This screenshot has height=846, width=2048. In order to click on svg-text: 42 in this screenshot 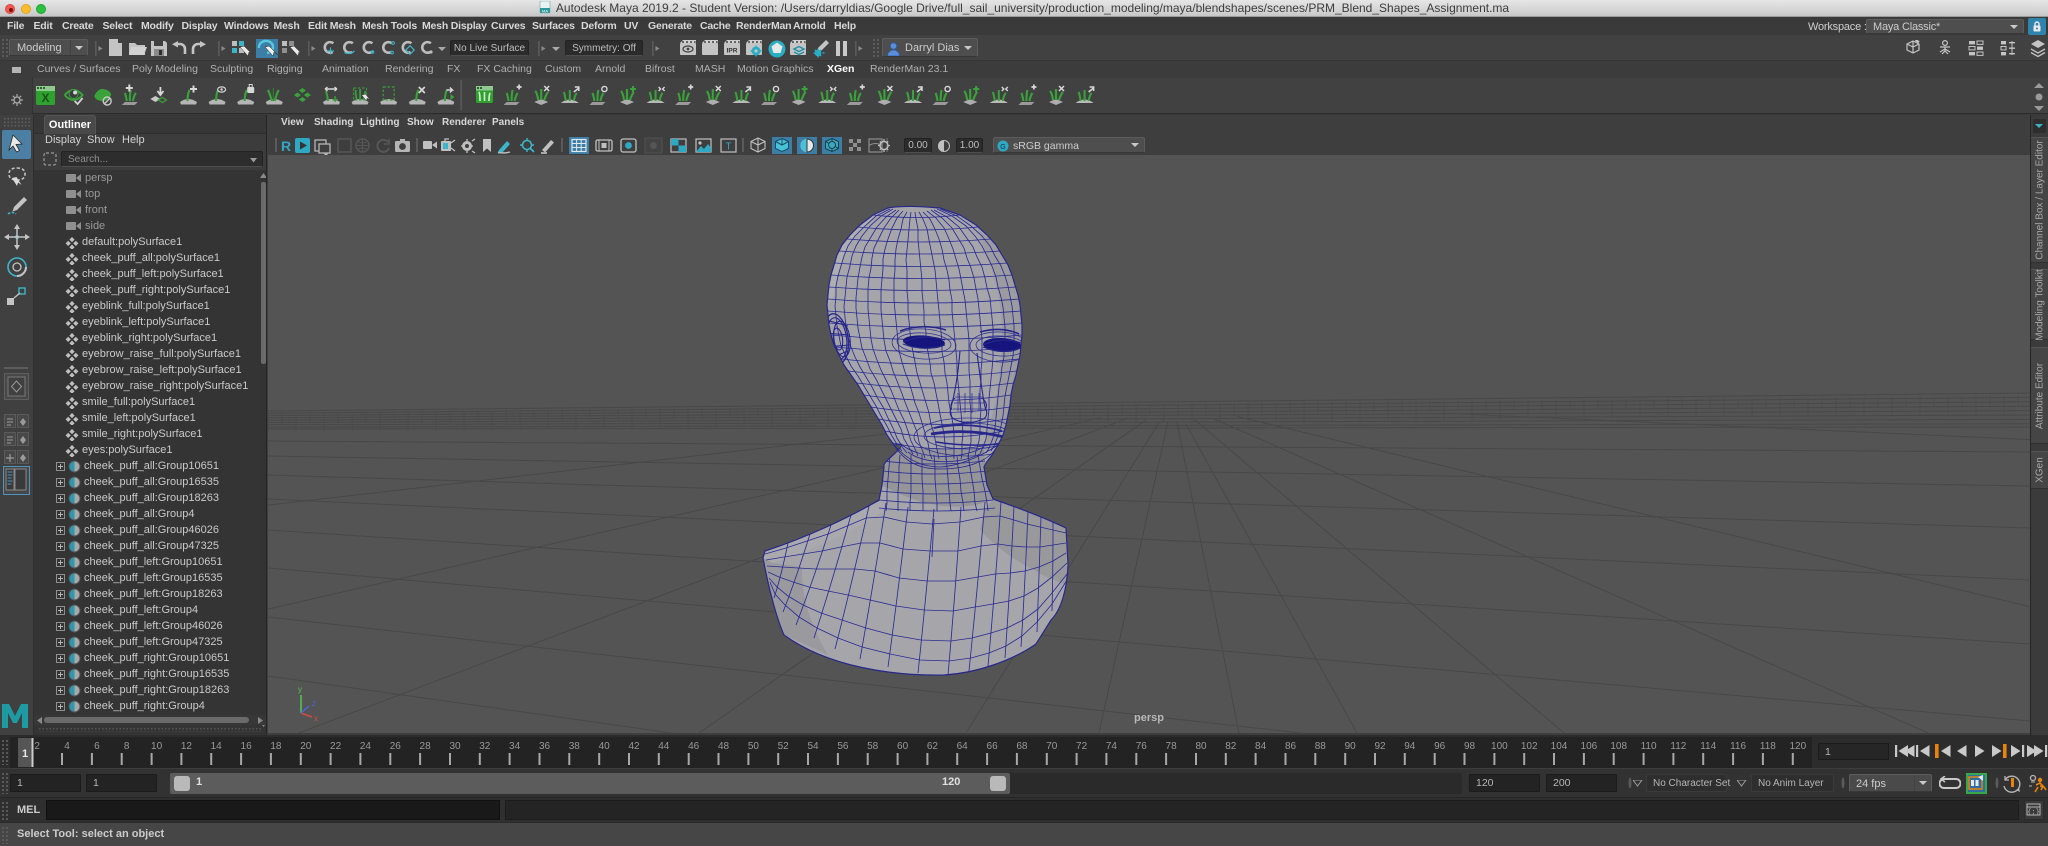, I will do `click(634, 746)`.